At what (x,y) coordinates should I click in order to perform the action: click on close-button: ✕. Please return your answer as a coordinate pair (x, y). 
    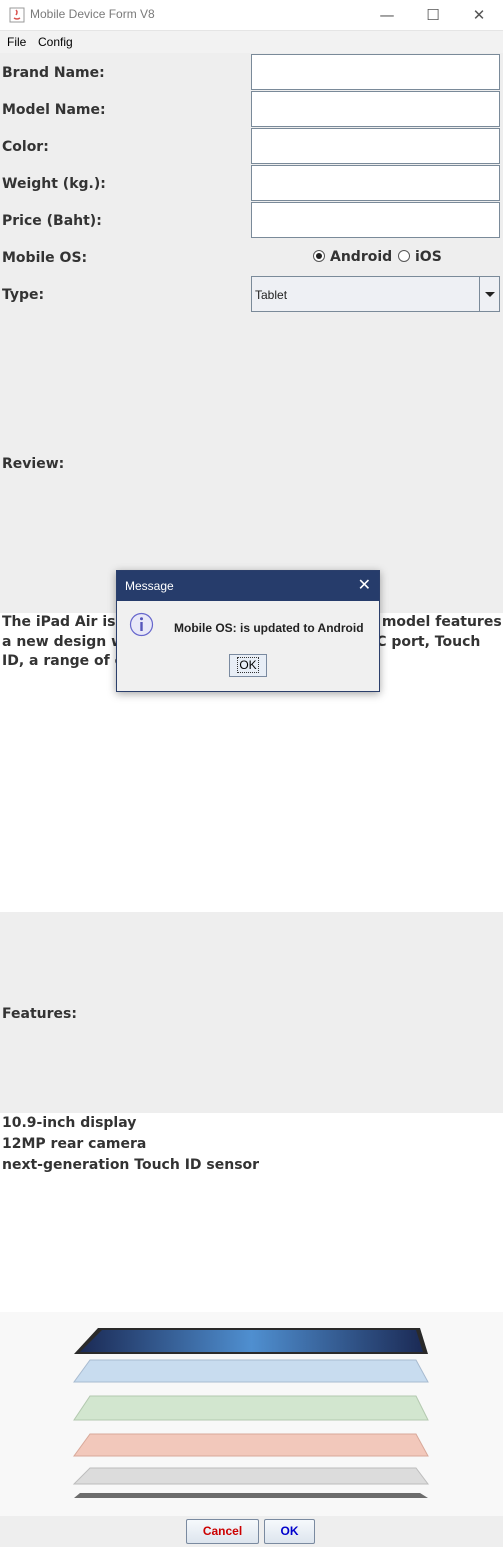
    Looking at the image, I should click on (479, 15).